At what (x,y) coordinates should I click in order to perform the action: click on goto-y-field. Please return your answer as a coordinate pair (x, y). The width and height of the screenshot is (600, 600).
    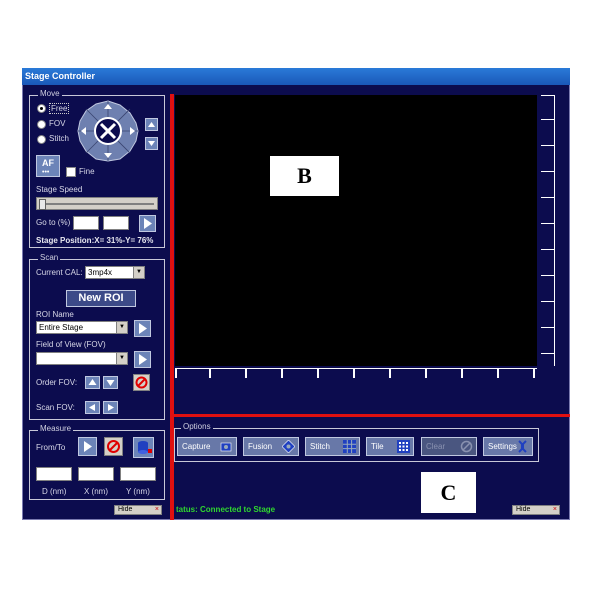
    Looking at the image, I should click on (116, 223).